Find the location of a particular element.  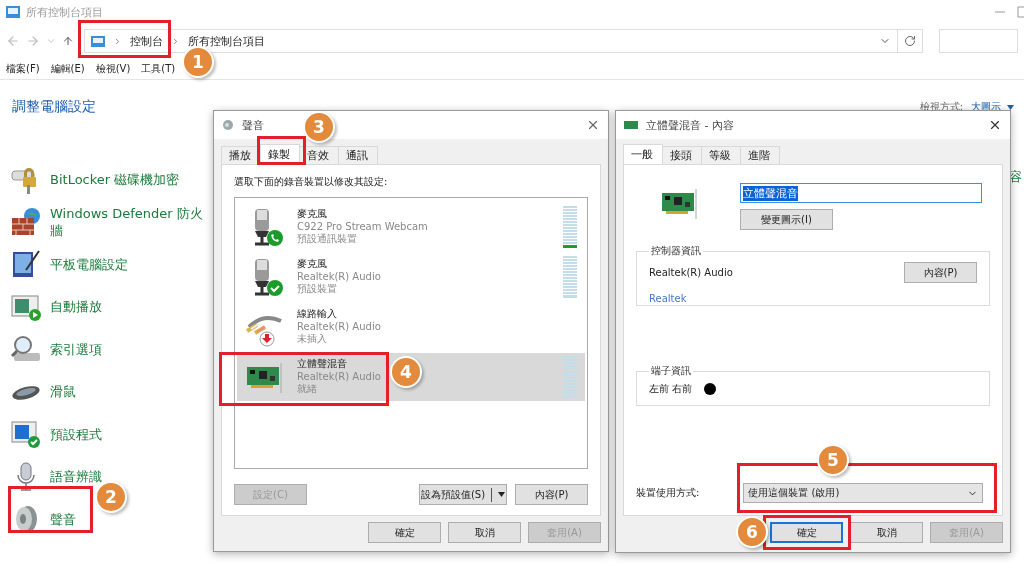

device-status: 就緒 is located at coordinates (307, 389).